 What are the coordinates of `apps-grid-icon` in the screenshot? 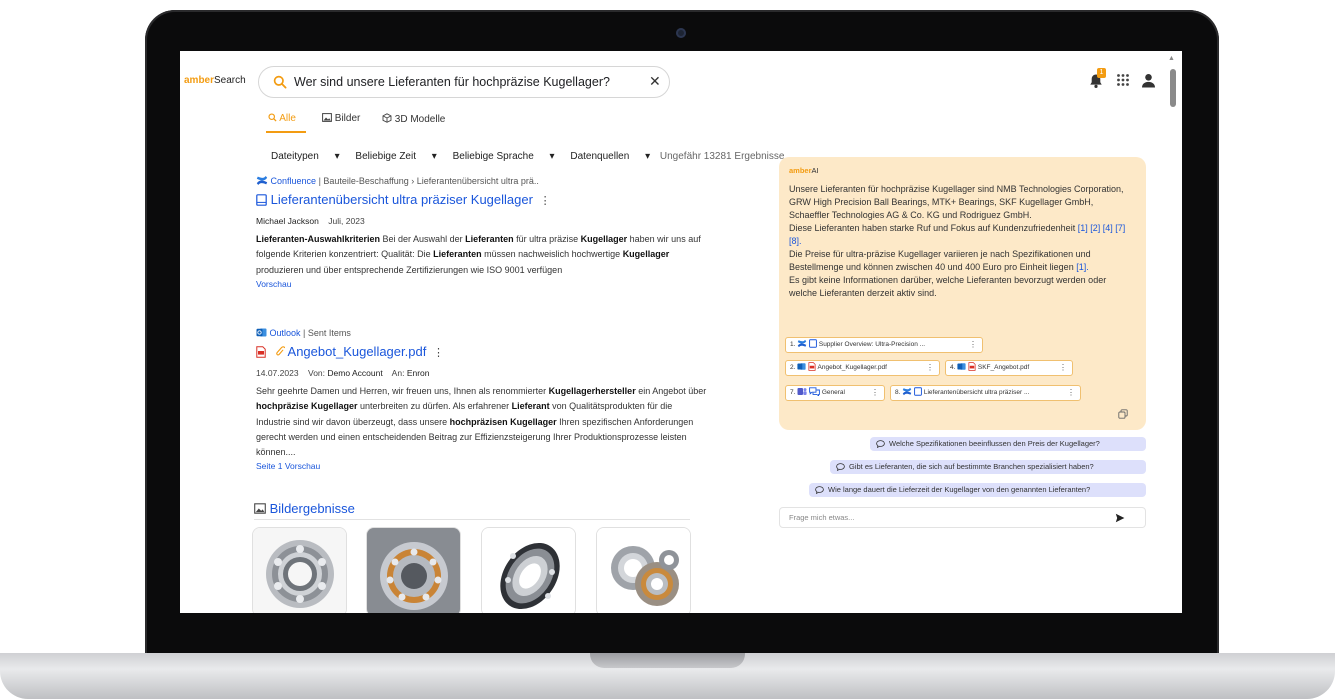 It's located at (1123, 80).